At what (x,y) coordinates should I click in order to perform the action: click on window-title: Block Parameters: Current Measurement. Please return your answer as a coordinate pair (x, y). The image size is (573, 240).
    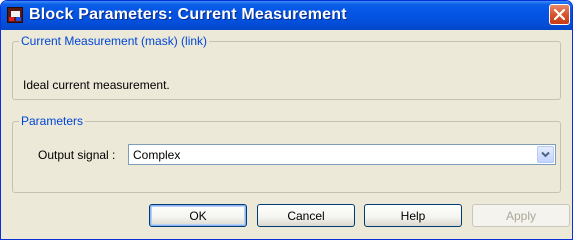
    Looking at the image, I should click on (188, 14).